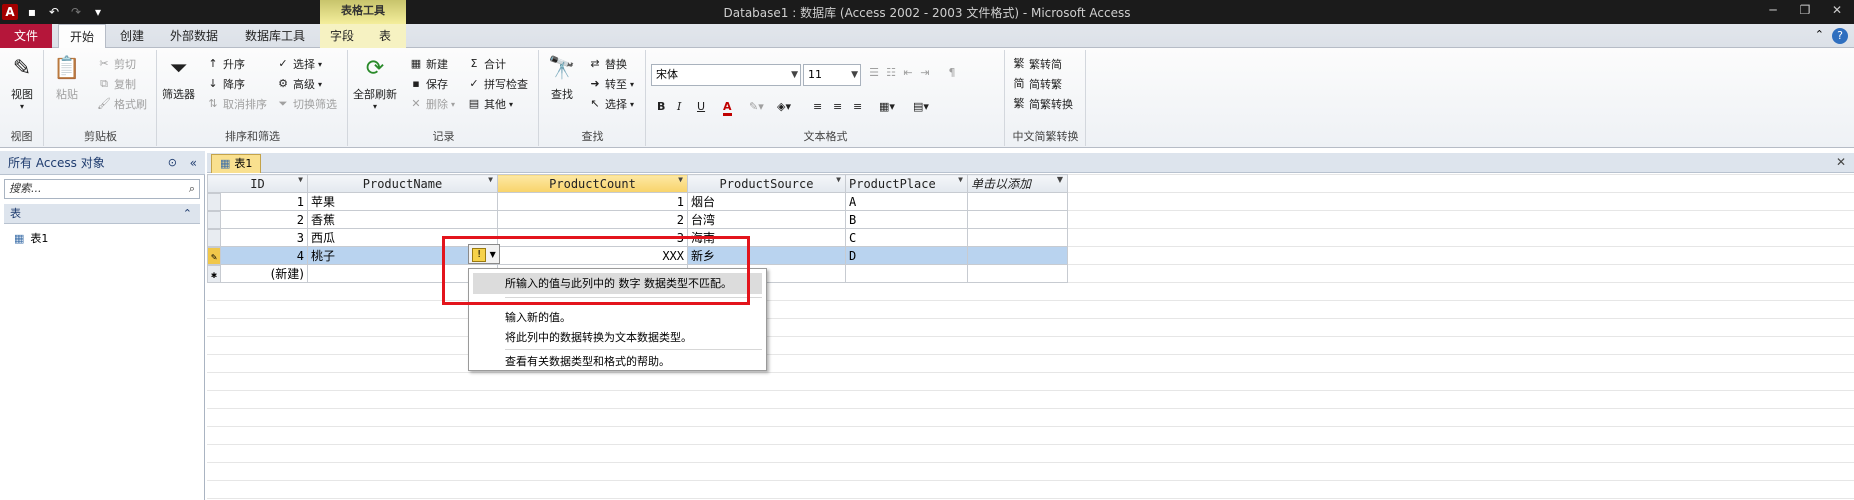 This screenshot has width=1854, height=500. Describe the element at coordinates (192, 189) in the screenshot. I see `search-icon: ⌕` at that location.